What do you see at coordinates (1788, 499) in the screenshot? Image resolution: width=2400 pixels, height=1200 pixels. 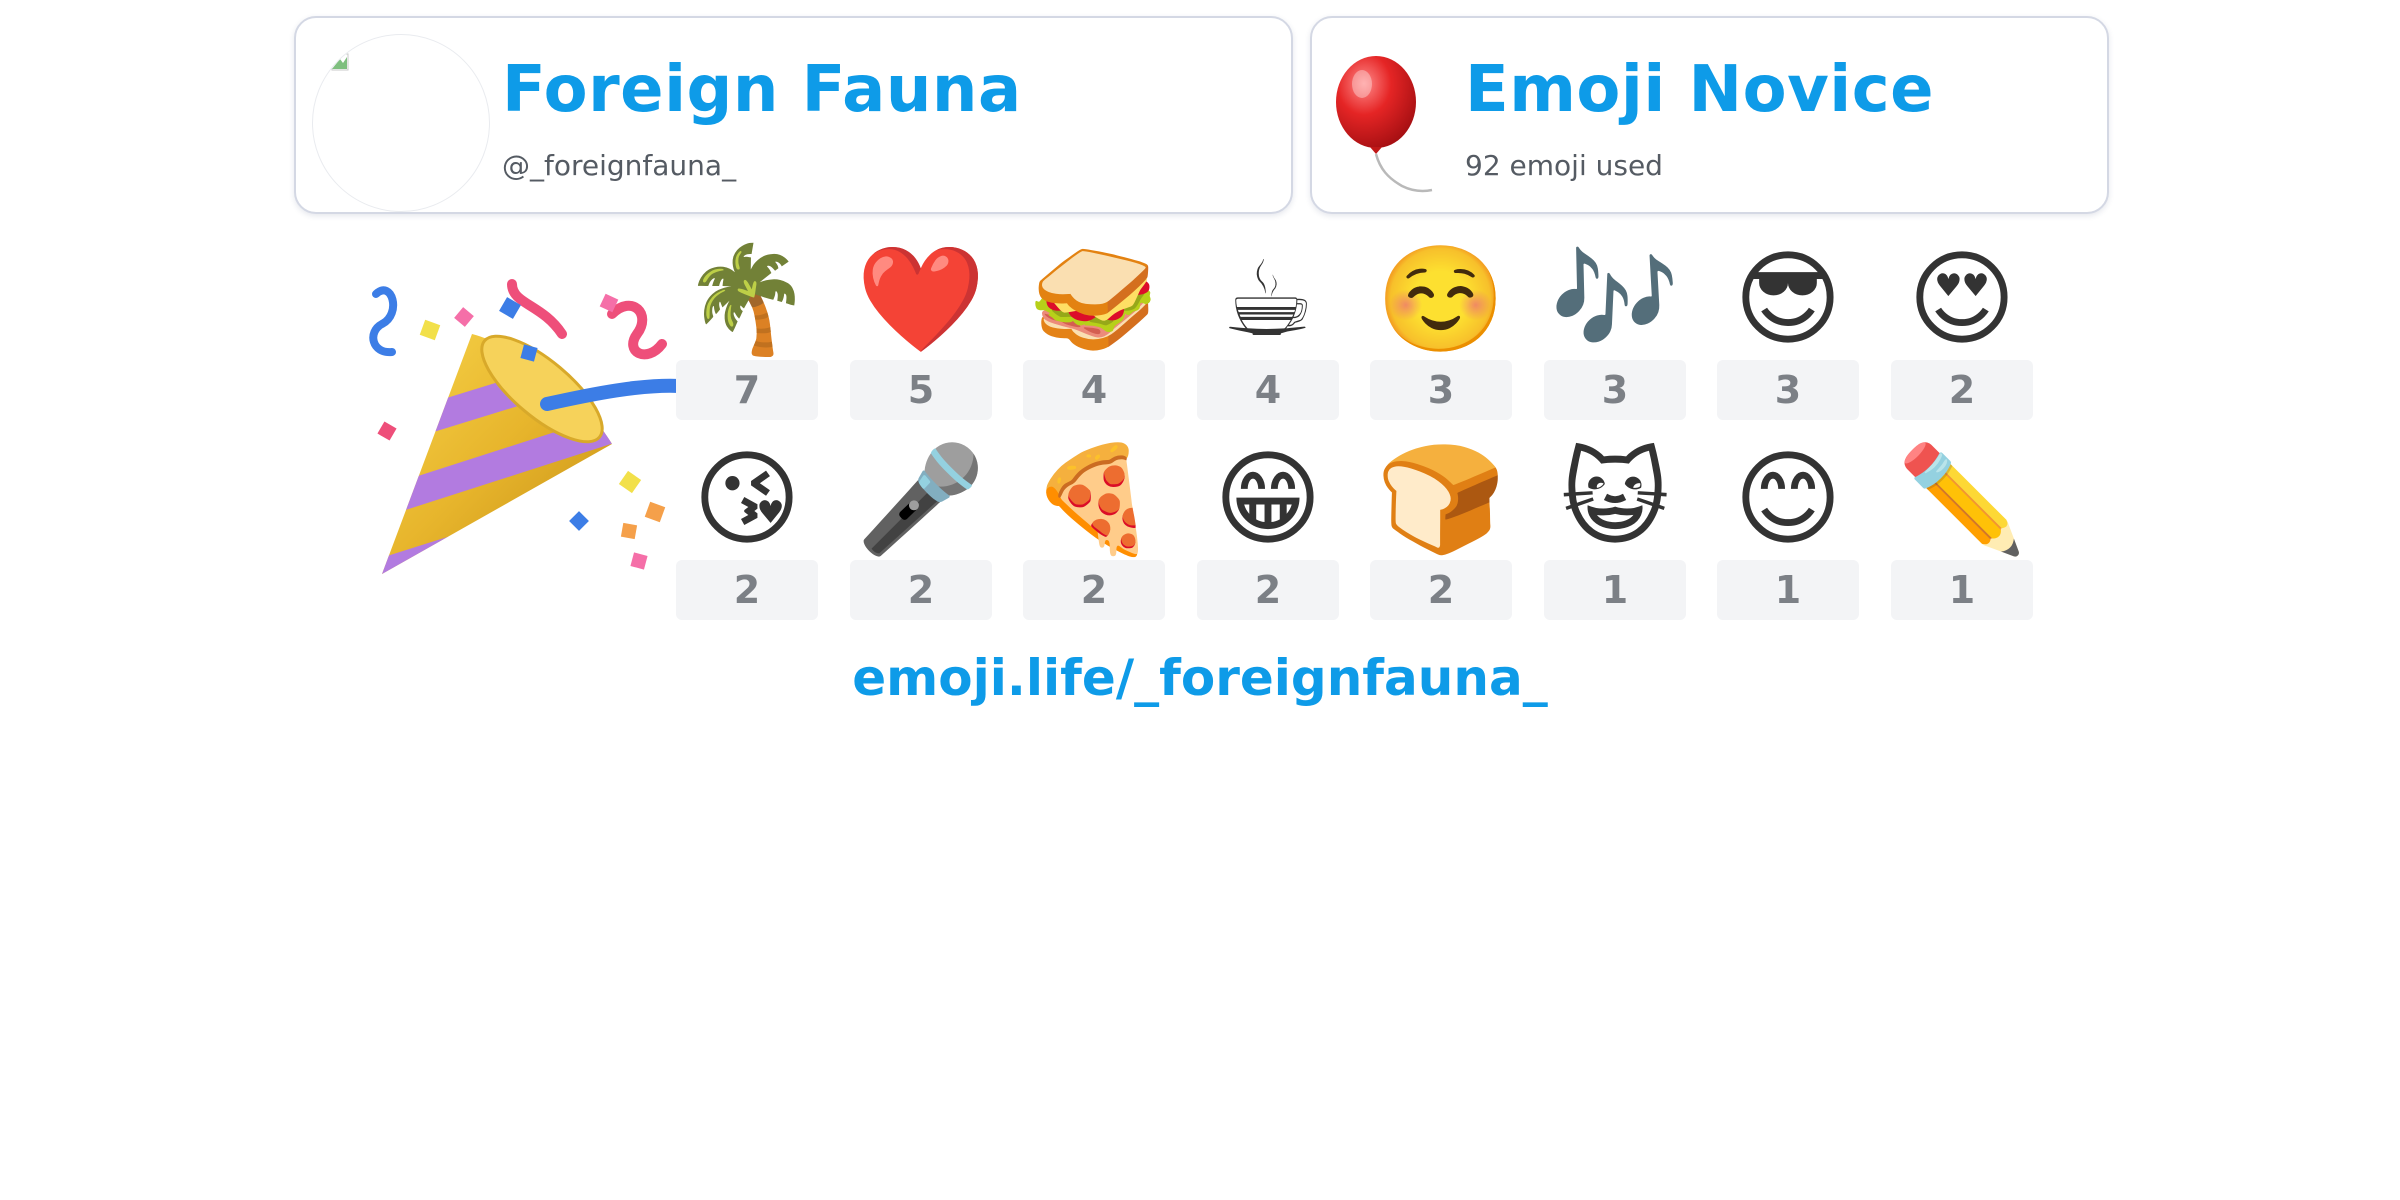 I see `smiling-eyes-face-icon: 😊` at bounding box center [1788, 499].